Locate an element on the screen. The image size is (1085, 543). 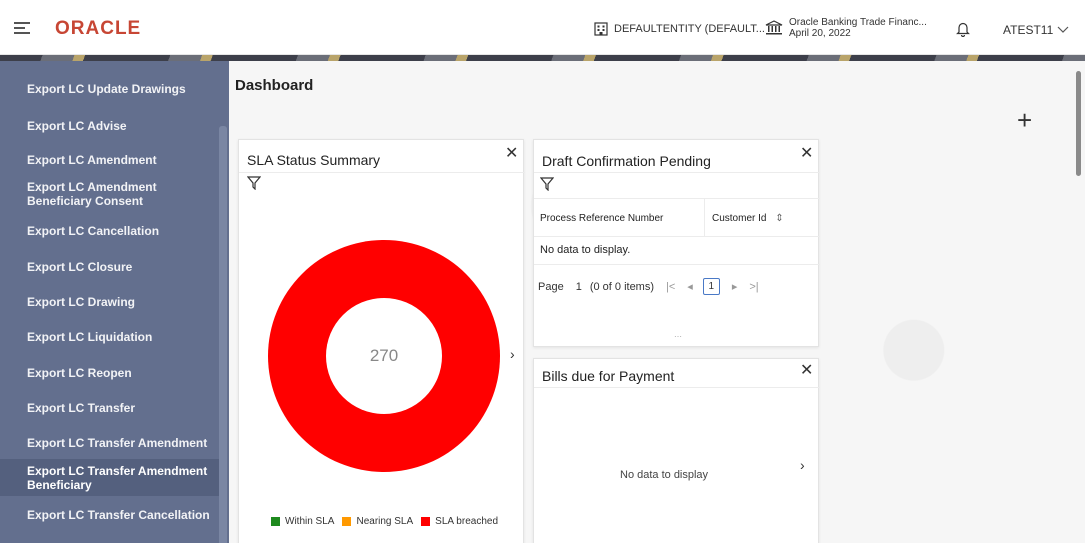
app-date: April 20, 2022 is located at coordinates (820, 33).